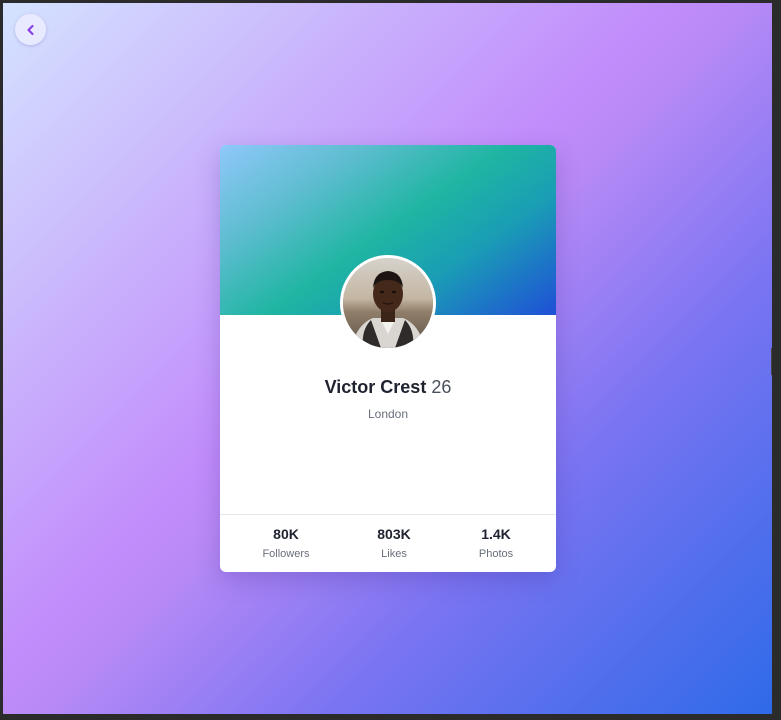 The width and height of the screenshot is (781, 720). What do you see at coordinates (496, 534) in the screenshot?
I see `stat-value: 1.4K` at bounding box center [496, 534].